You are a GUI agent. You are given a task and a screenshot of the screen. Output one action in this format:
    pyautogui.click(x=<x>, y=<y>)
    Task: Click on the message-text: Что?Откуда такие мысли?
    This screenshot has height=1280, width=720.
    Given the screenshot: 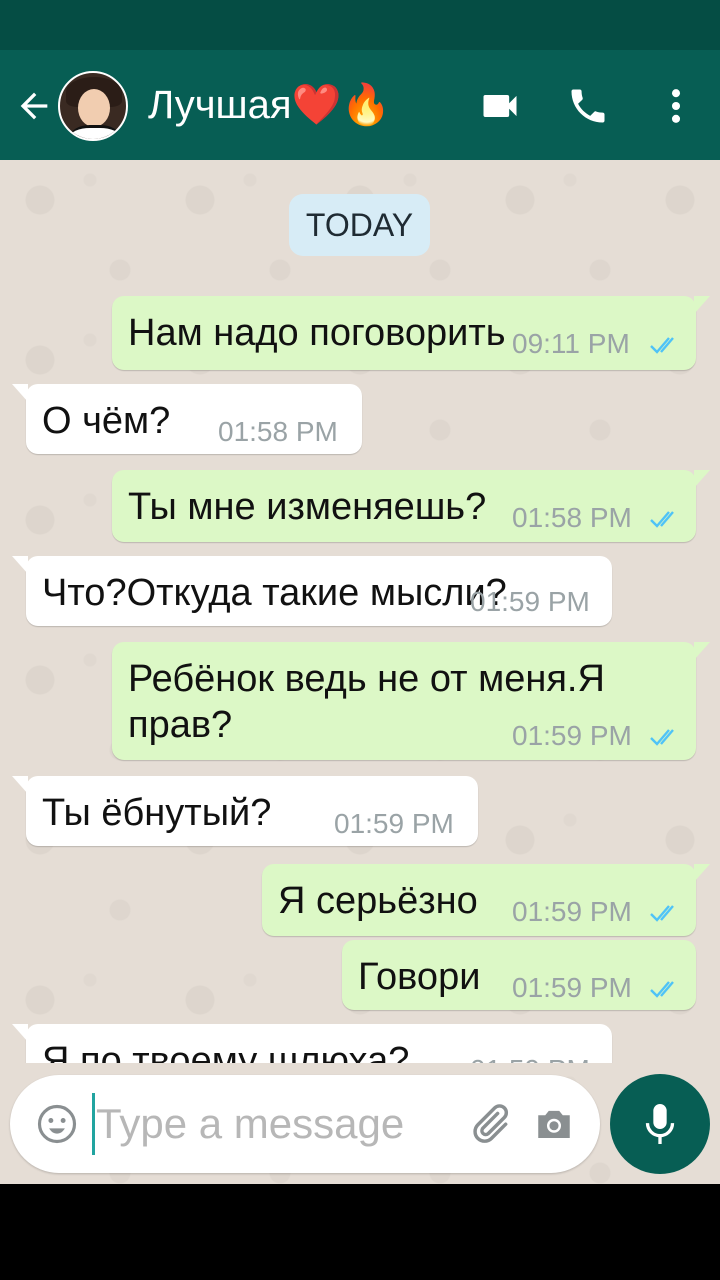 What is the action you would take?
    pyautogui.click(x=274, y=593)
    